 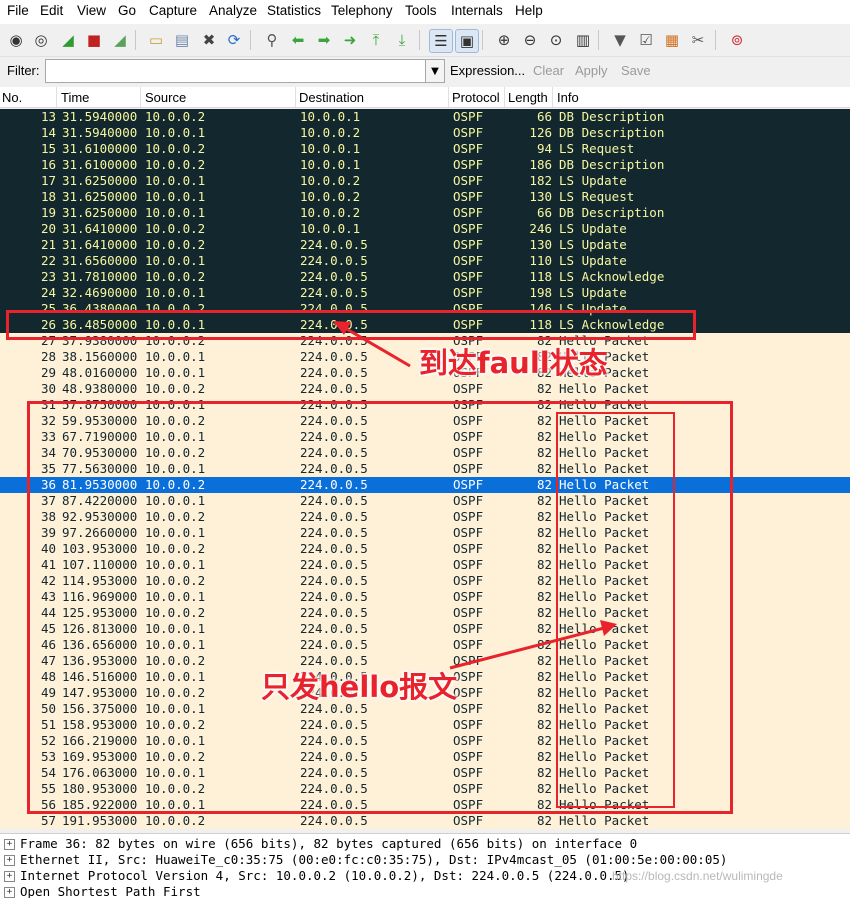 I want to click on packet-proto-cell: OSPF, so click(x=468, y=180).